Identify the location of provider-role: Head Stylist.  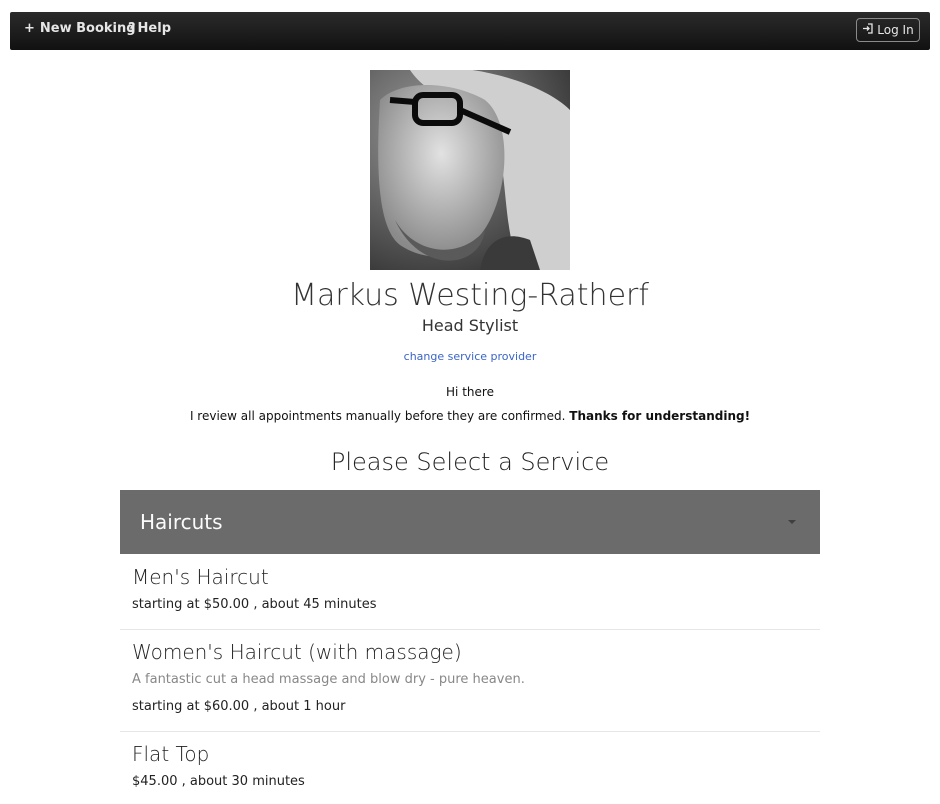
(470, 325).